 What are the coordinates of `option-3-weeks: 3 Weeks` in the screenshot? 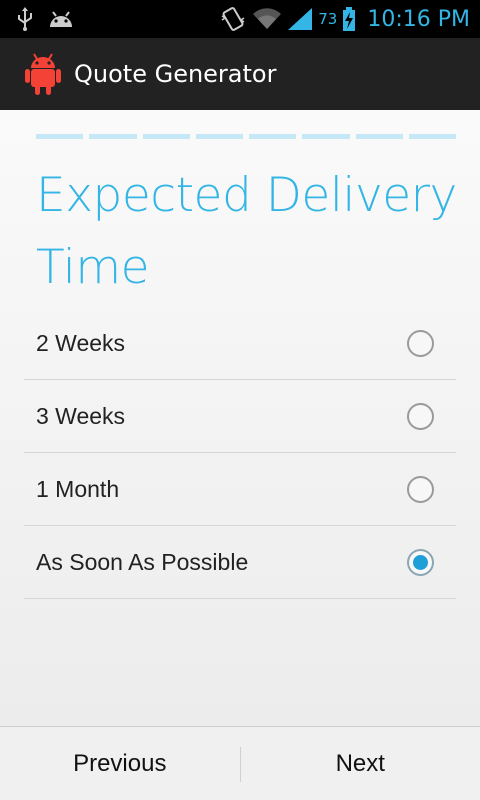 It's located at (240, 416).